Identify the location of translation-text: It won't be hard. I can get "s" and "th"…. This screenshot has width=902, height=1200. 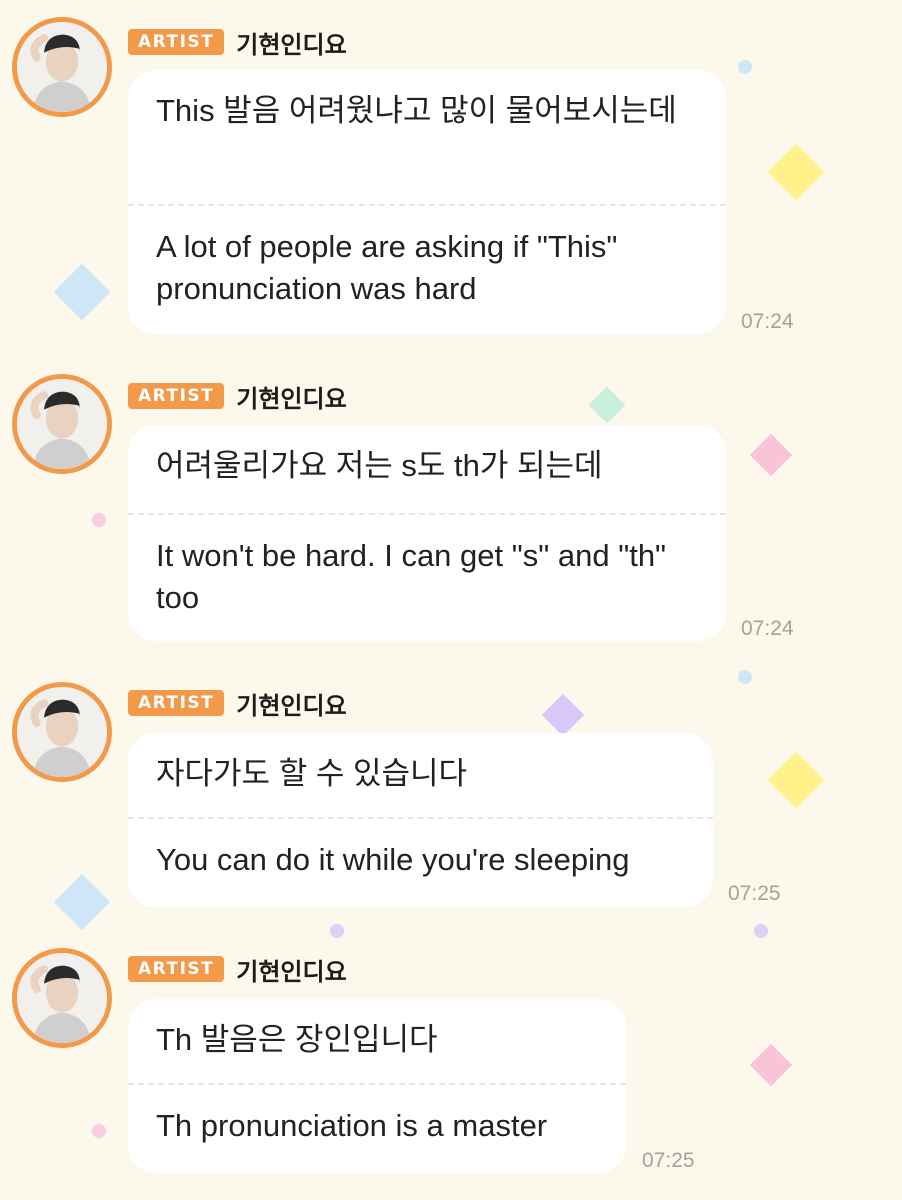
(411, 576).